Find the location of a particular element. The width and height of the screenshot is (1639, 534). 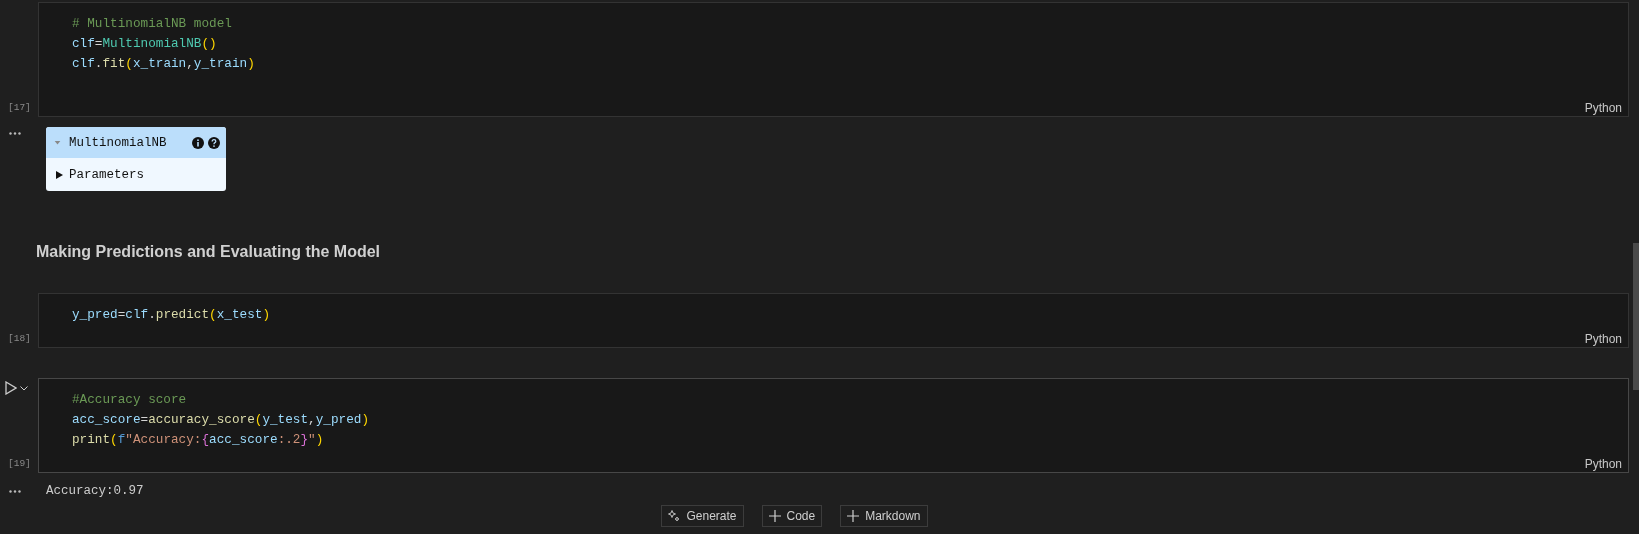

add-button: Code is located at coordinates (792, 516).